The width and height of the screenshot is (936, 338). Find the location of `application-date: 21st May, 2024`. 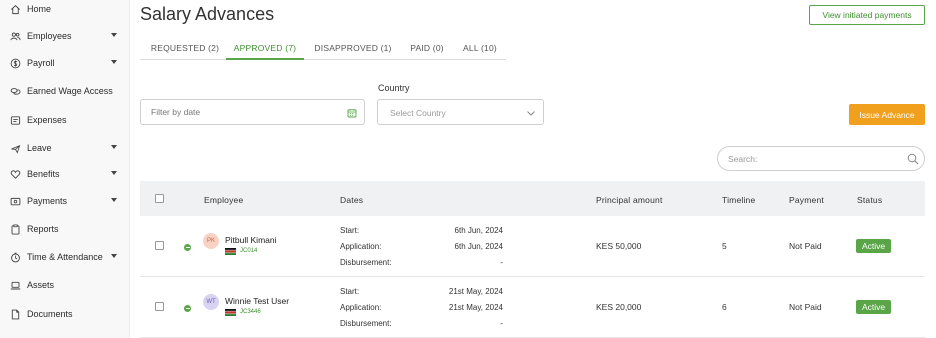

application-date: 21st May, 2024 is located at coordinates (475, 307).